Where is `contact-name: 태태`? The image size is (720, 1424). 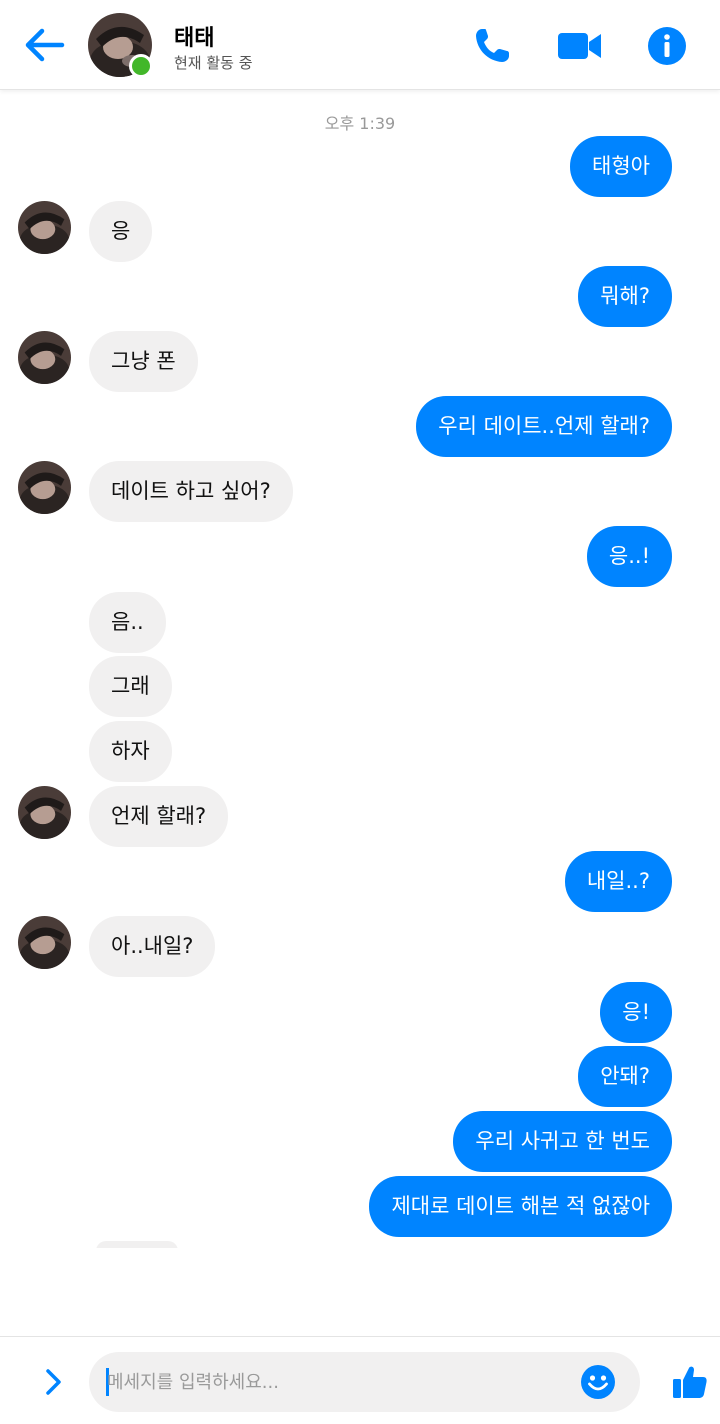 contact-name: 태태 is located at coordinates (194, 38).